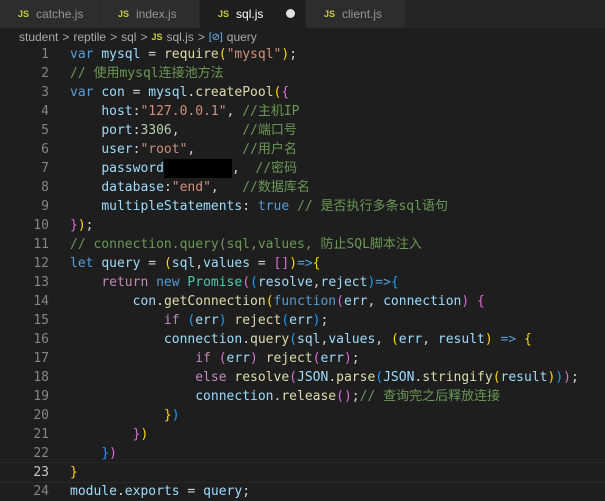 The height and width of the screenshot is (501, 605). What do you see at coordinates (355, 14) in the screenshot?
I see `tab-client-js: JS client.js` at bounding box center [355, 14].